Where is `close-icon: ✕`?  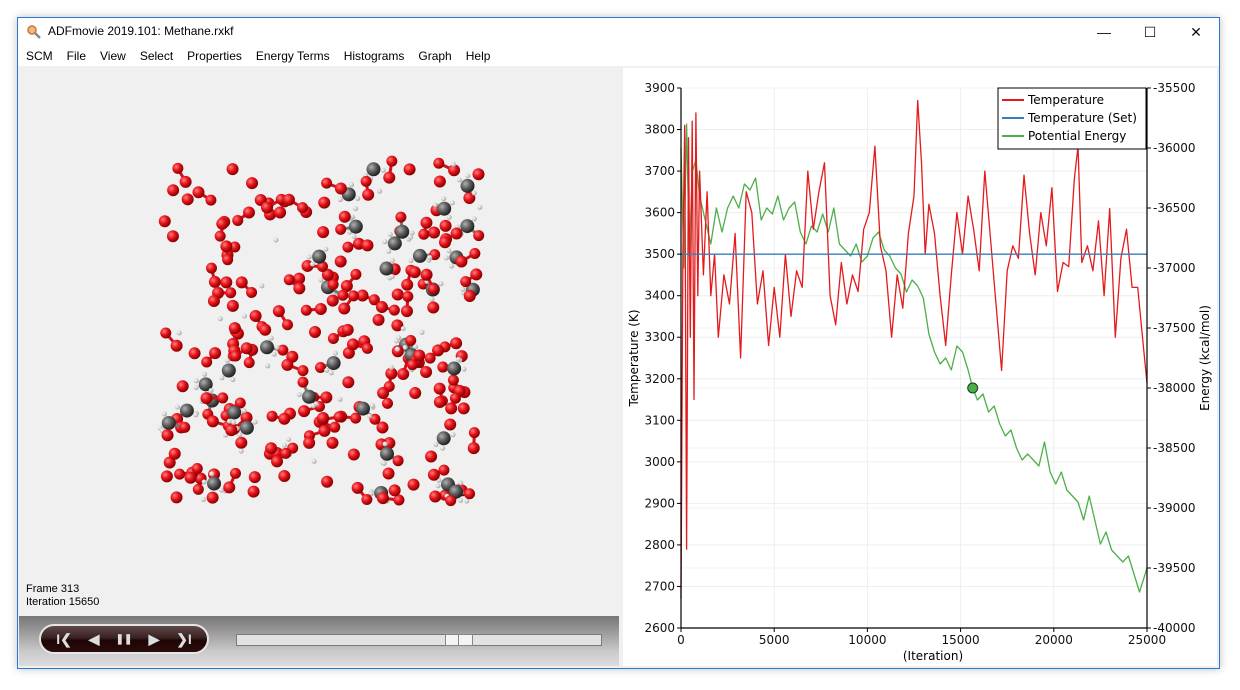
close-icon: ✕ is located at coordinates (1196, 31).